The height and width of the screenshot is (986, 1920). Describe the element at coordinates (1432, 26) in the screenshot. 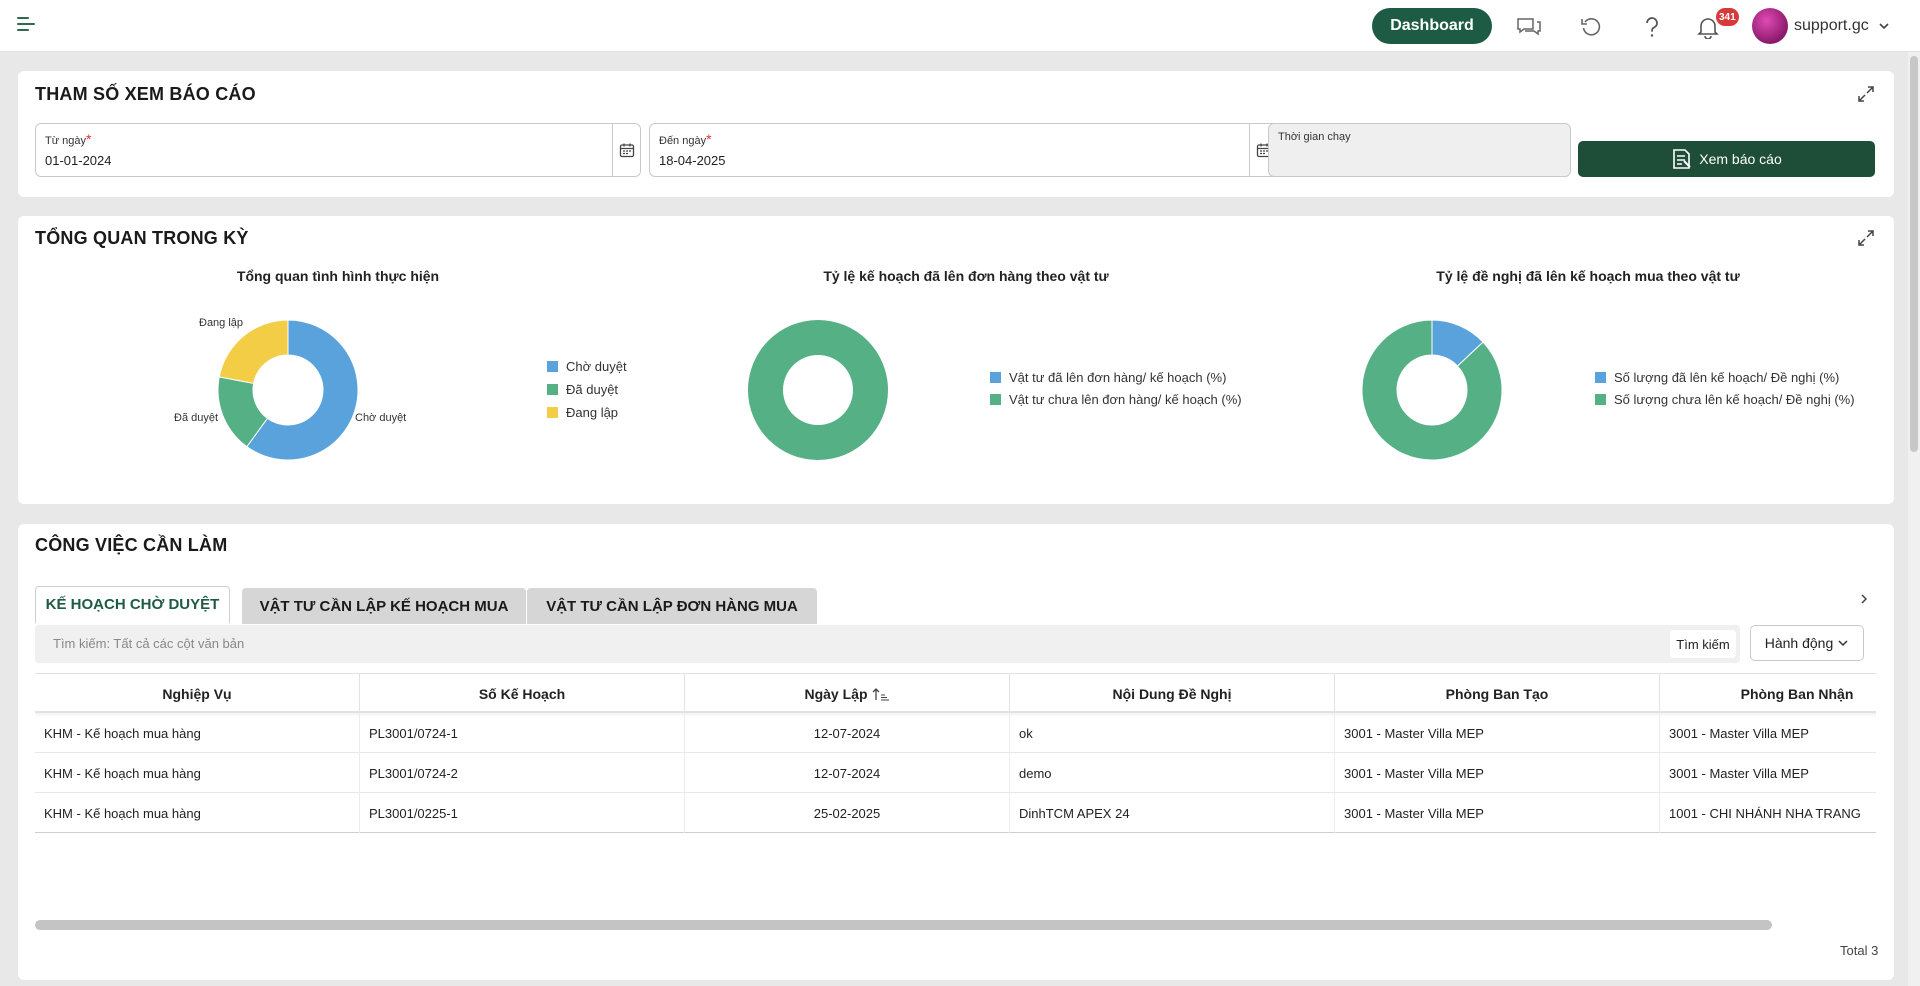

I see `dashboard-button: Dashboard` at that location.